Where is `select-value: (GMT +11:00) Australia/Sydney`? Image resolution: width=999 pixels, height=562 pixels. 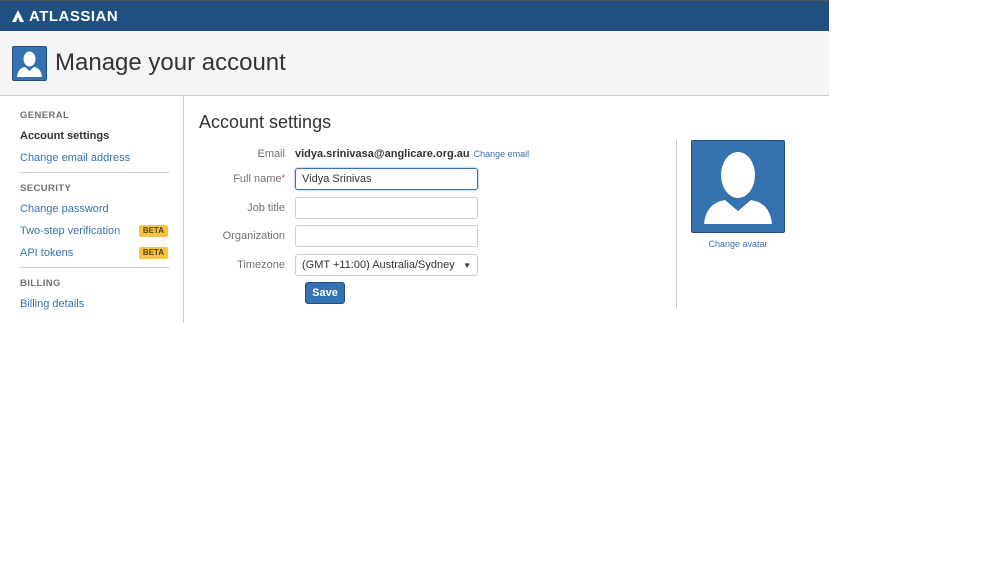
select-value: (GMT +11:00) Australia/Sydney is located at coordinates (378, 265).